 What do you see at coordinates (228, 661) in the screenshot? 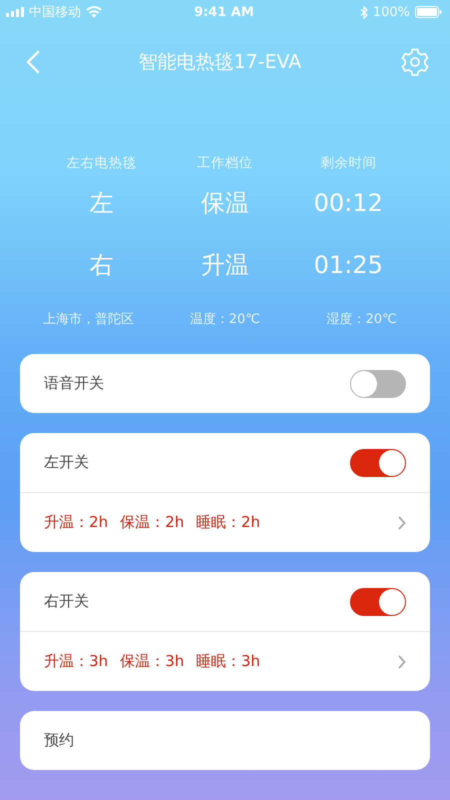
I see `timer-setting: 睡眠：3h` at bounding box center [228, 661].